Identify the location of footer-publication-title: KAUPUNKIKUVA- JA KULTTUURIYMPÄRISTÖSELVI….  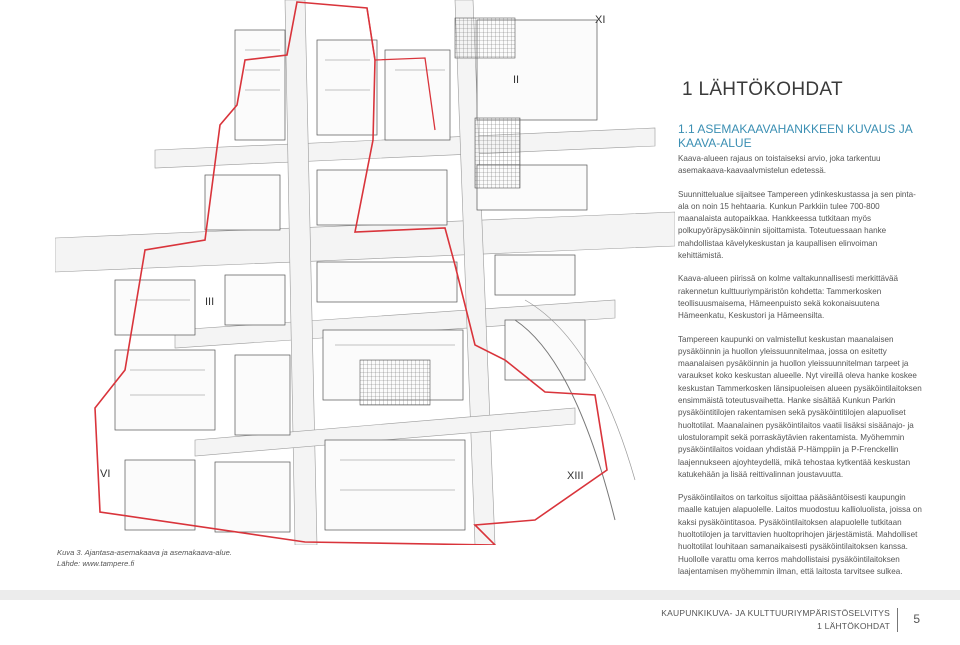
(775, 613).